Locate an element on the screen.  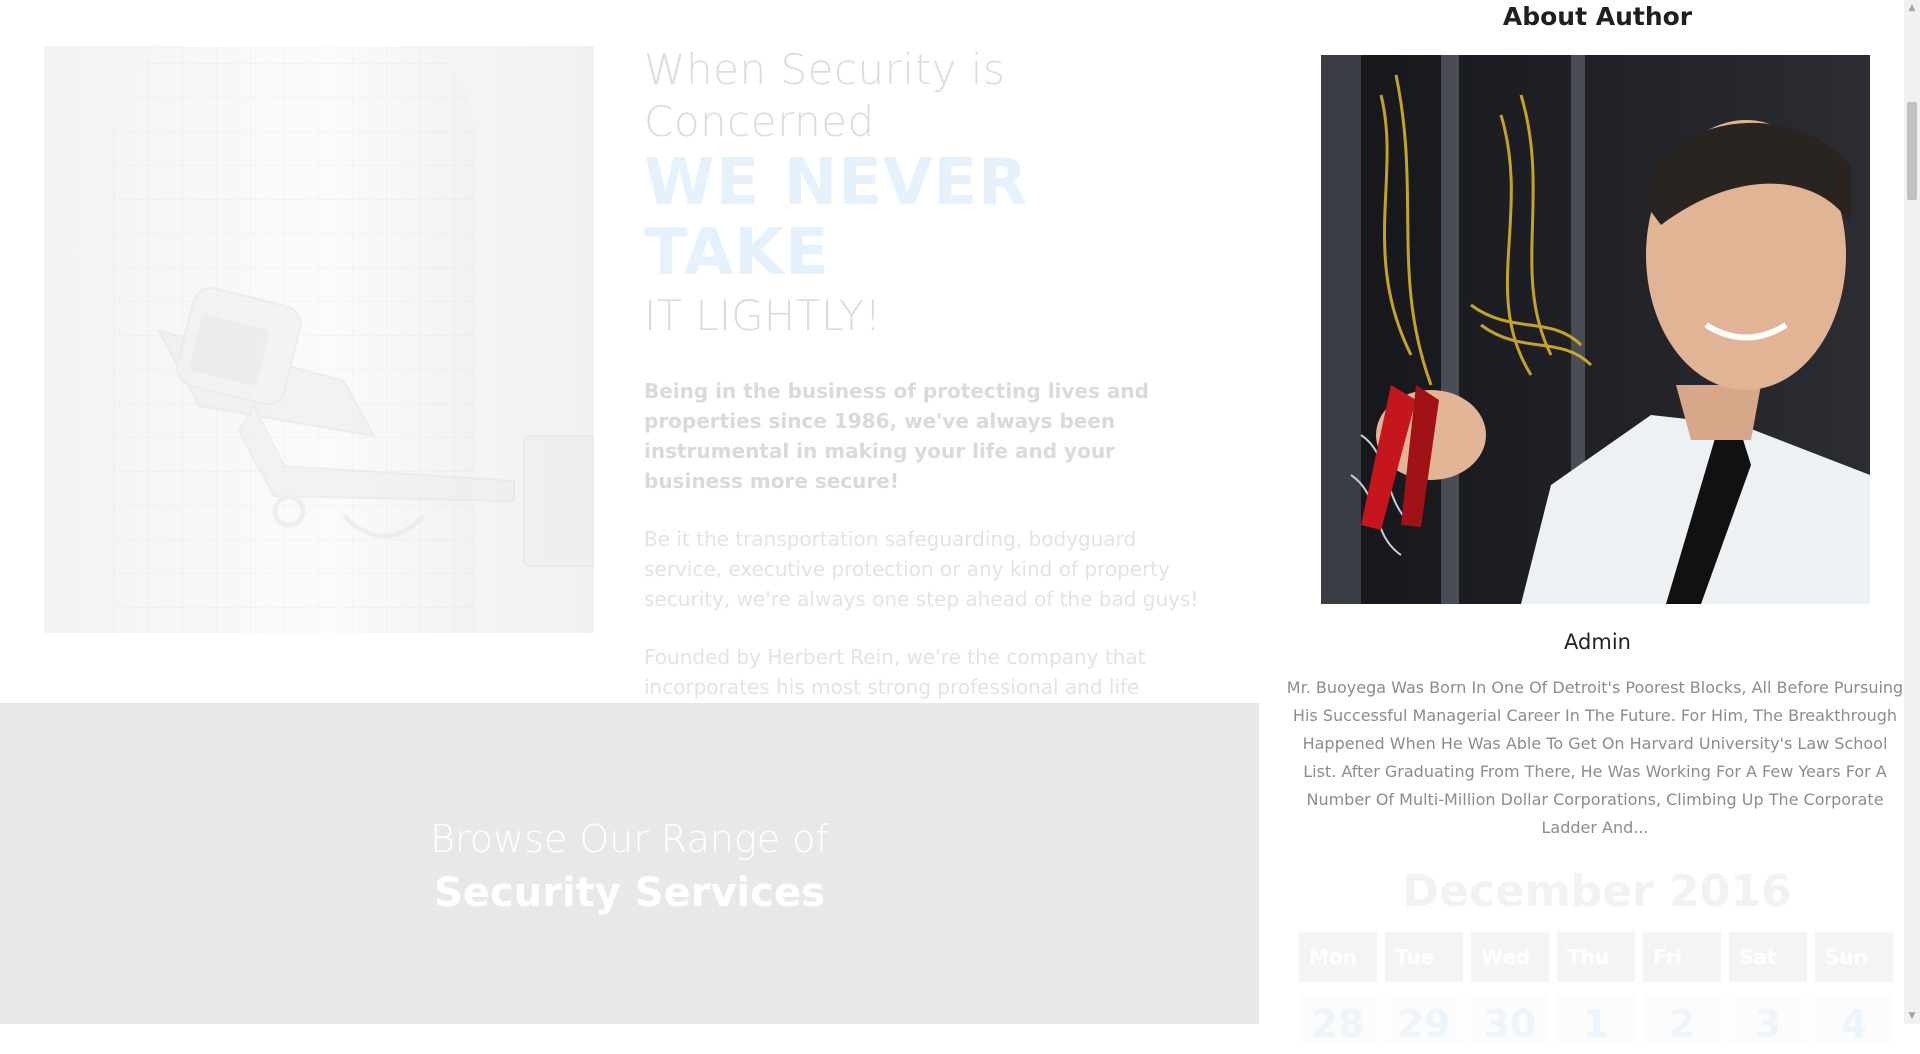
hero-heading-line1: When Security is Concerned is located at coordinates (825, 95).